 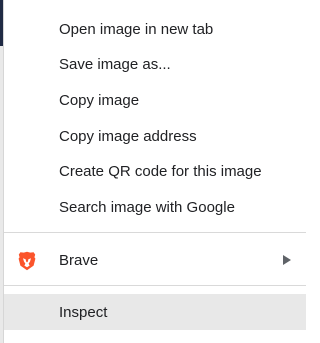 What do you see at coordinates (128, 136) in the screenshot?
I see `menu-item-label: Copy image address` at bounding box center [128, 136].